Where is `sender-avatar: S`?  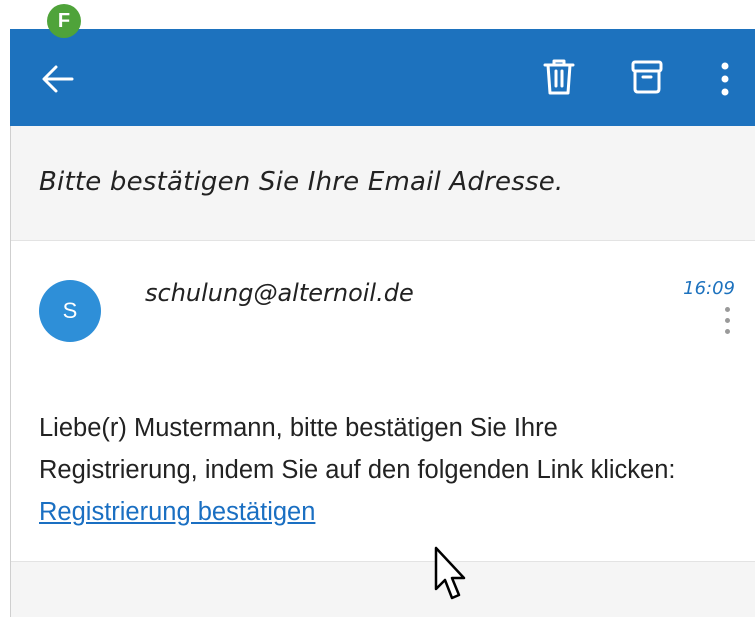 sender-avatar: S is located at coordinates (70, 311).